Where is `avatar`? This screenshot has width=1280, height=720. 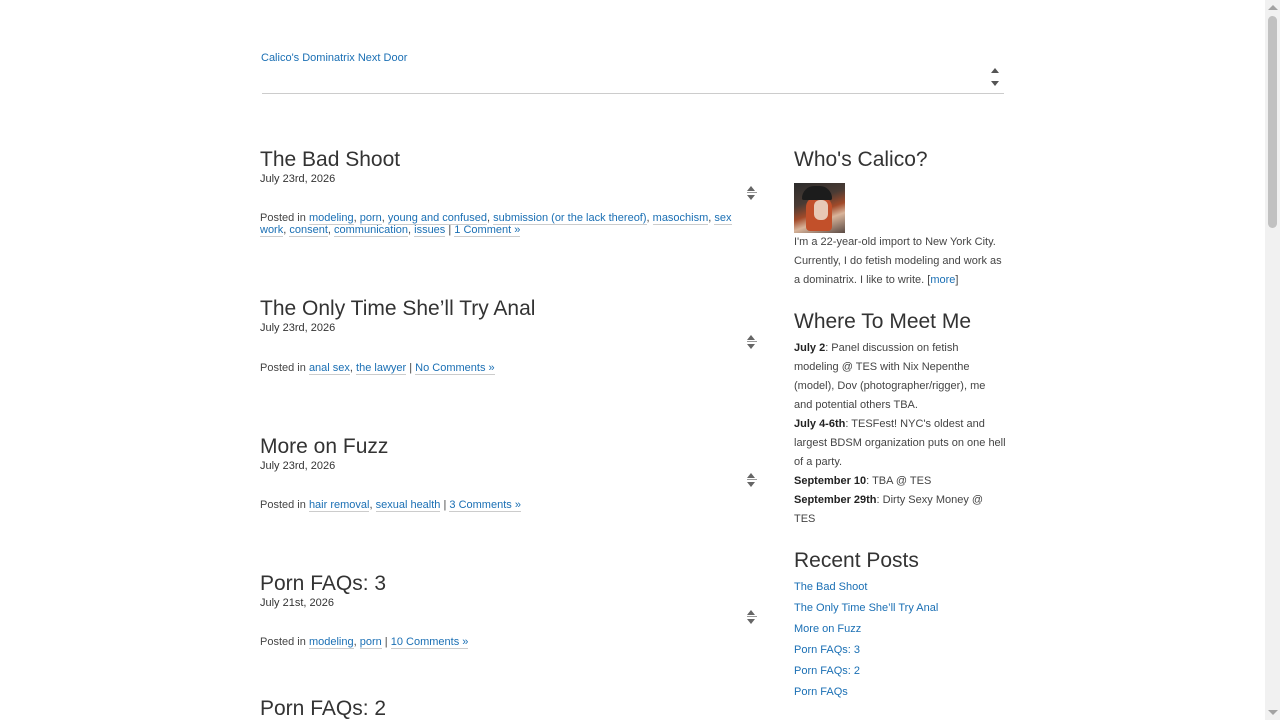
avatar is located at coordinates (819, 208).